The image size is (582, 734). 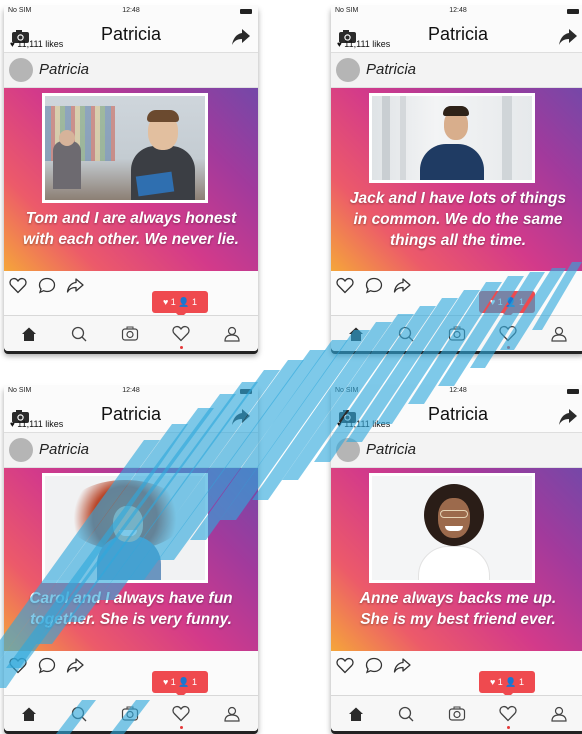 I want to click on caption-line: in common. We do the same, so click(x=458, y=219).